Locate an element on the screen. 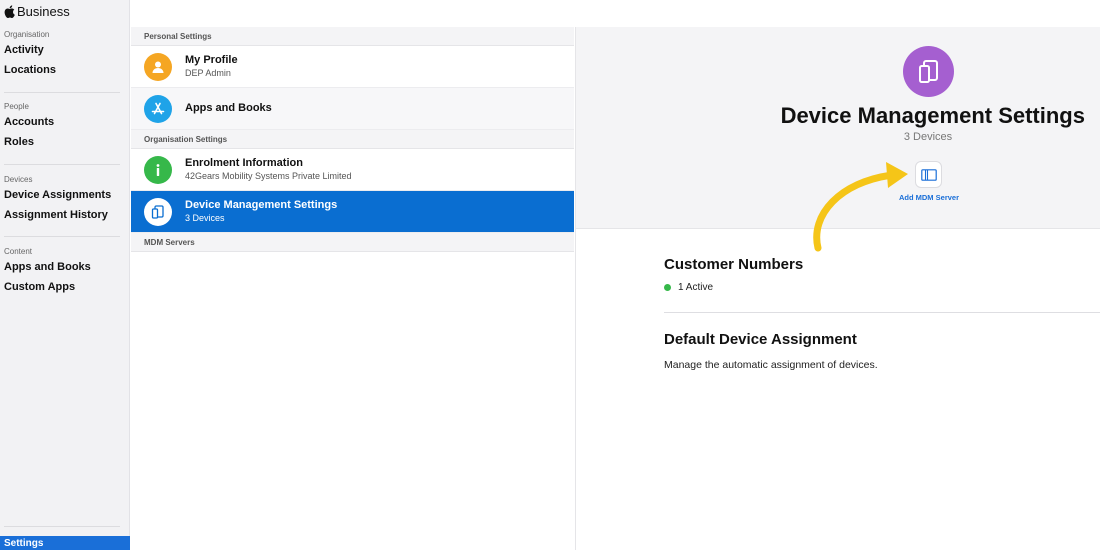 The height and width of the screenshot is (550, 1100). sidebar-section-header: Devices is located at coordinates (18, 179).